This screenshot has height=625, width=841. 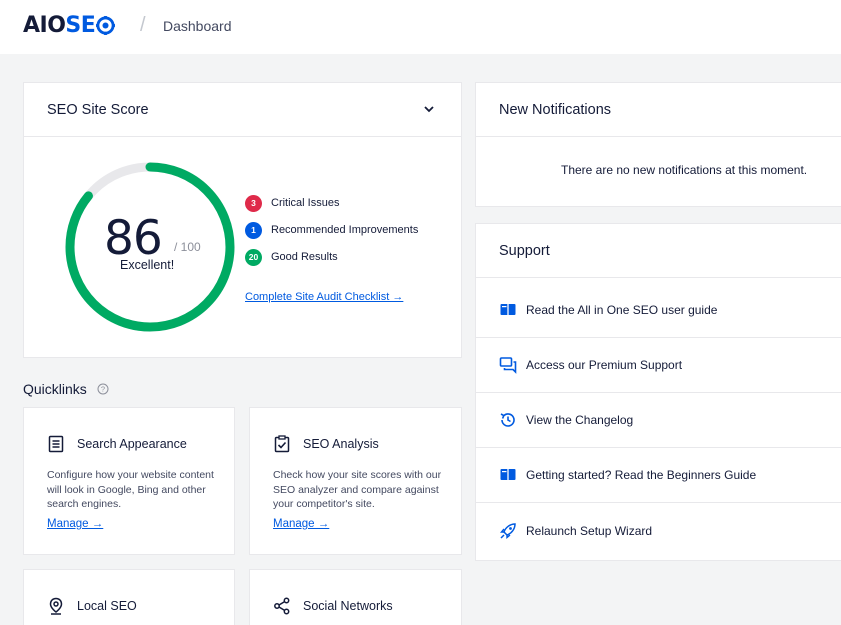 What do you see at coordinates (305, 203) in the screenshot?
I see `issue-label: Critical Issues` at bounding box center [305, 203].